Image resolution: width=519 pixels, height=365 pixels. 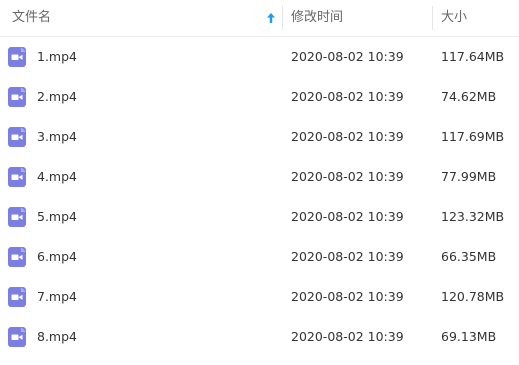 I want to click on file-size: 117.64MB, so click(x=473, y=56).